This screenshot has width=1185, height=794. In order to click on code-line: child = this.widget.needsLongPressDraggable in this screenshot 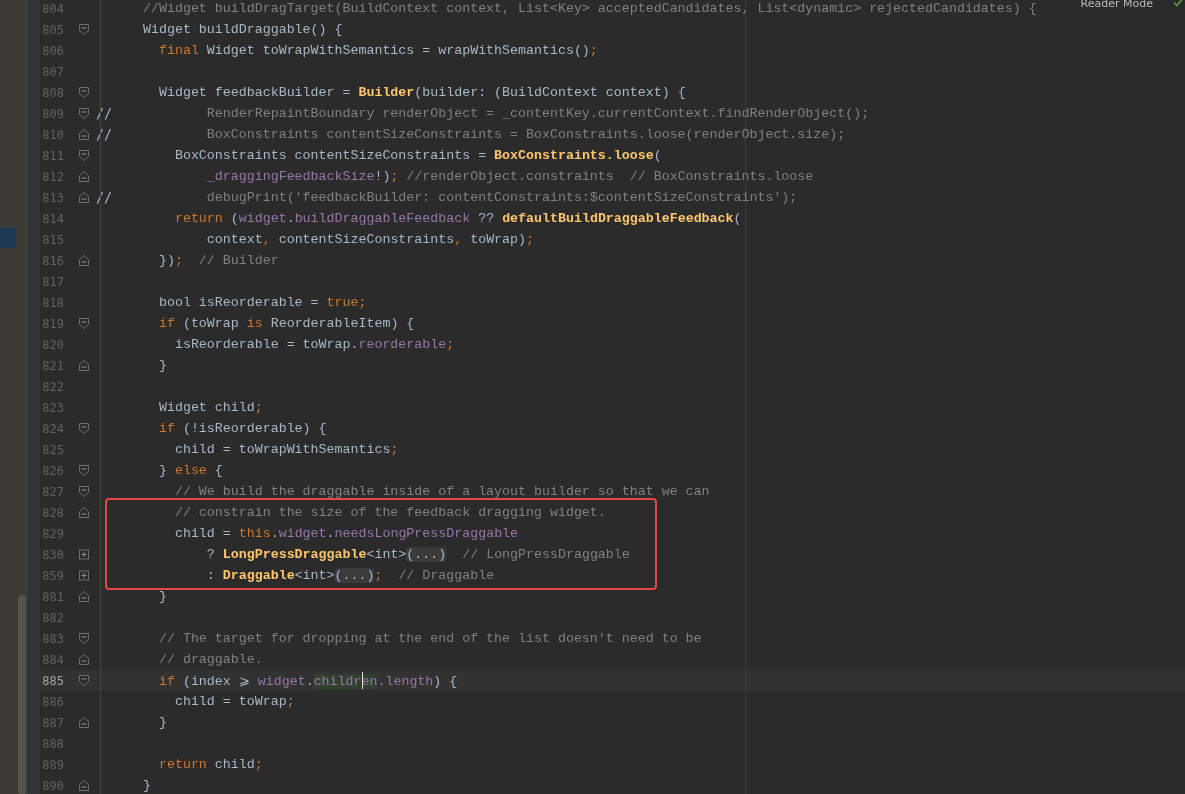, I will do `click(346, 533)`.